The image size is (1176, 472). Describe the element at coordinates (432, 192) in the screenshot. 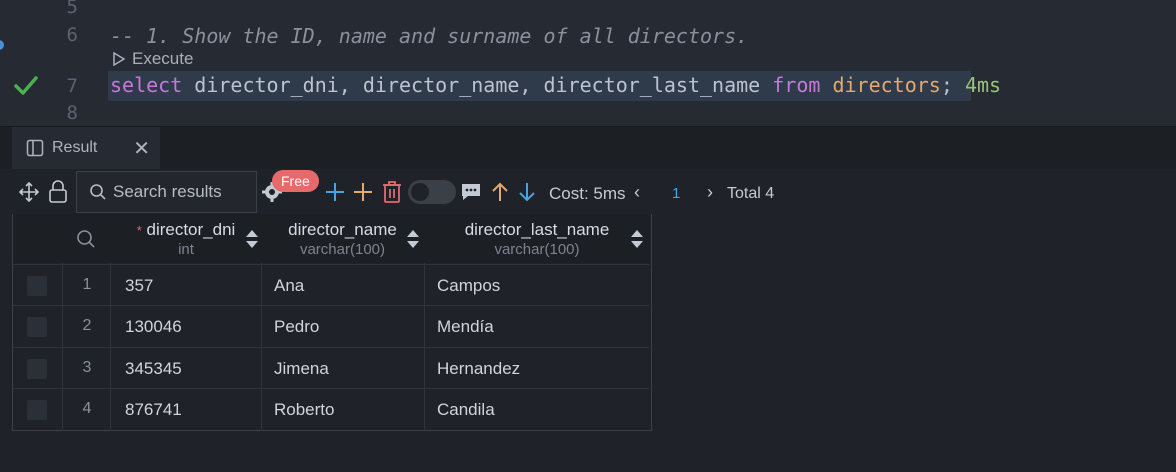

I see `toggle-switch` at that location.